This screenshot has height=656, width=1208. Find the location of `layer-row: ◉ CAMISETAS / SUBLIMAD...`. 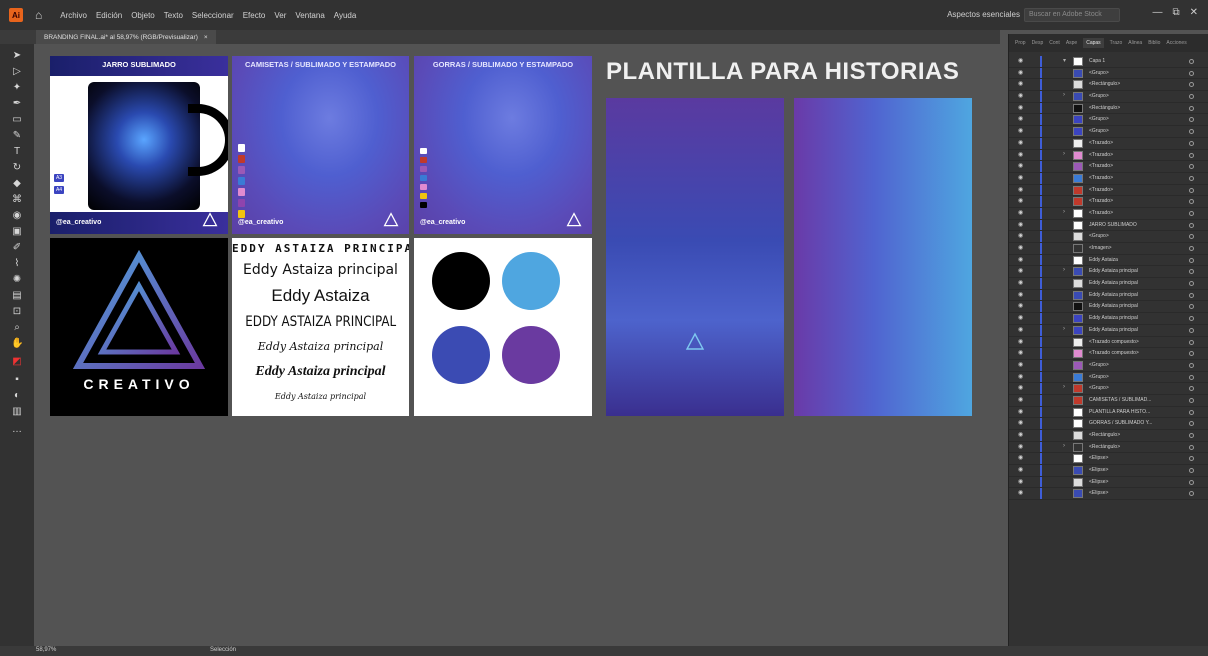

layer-row: ◉ CAMISETAS / SUBLIMAD... is located at coordinates (1108, 400).